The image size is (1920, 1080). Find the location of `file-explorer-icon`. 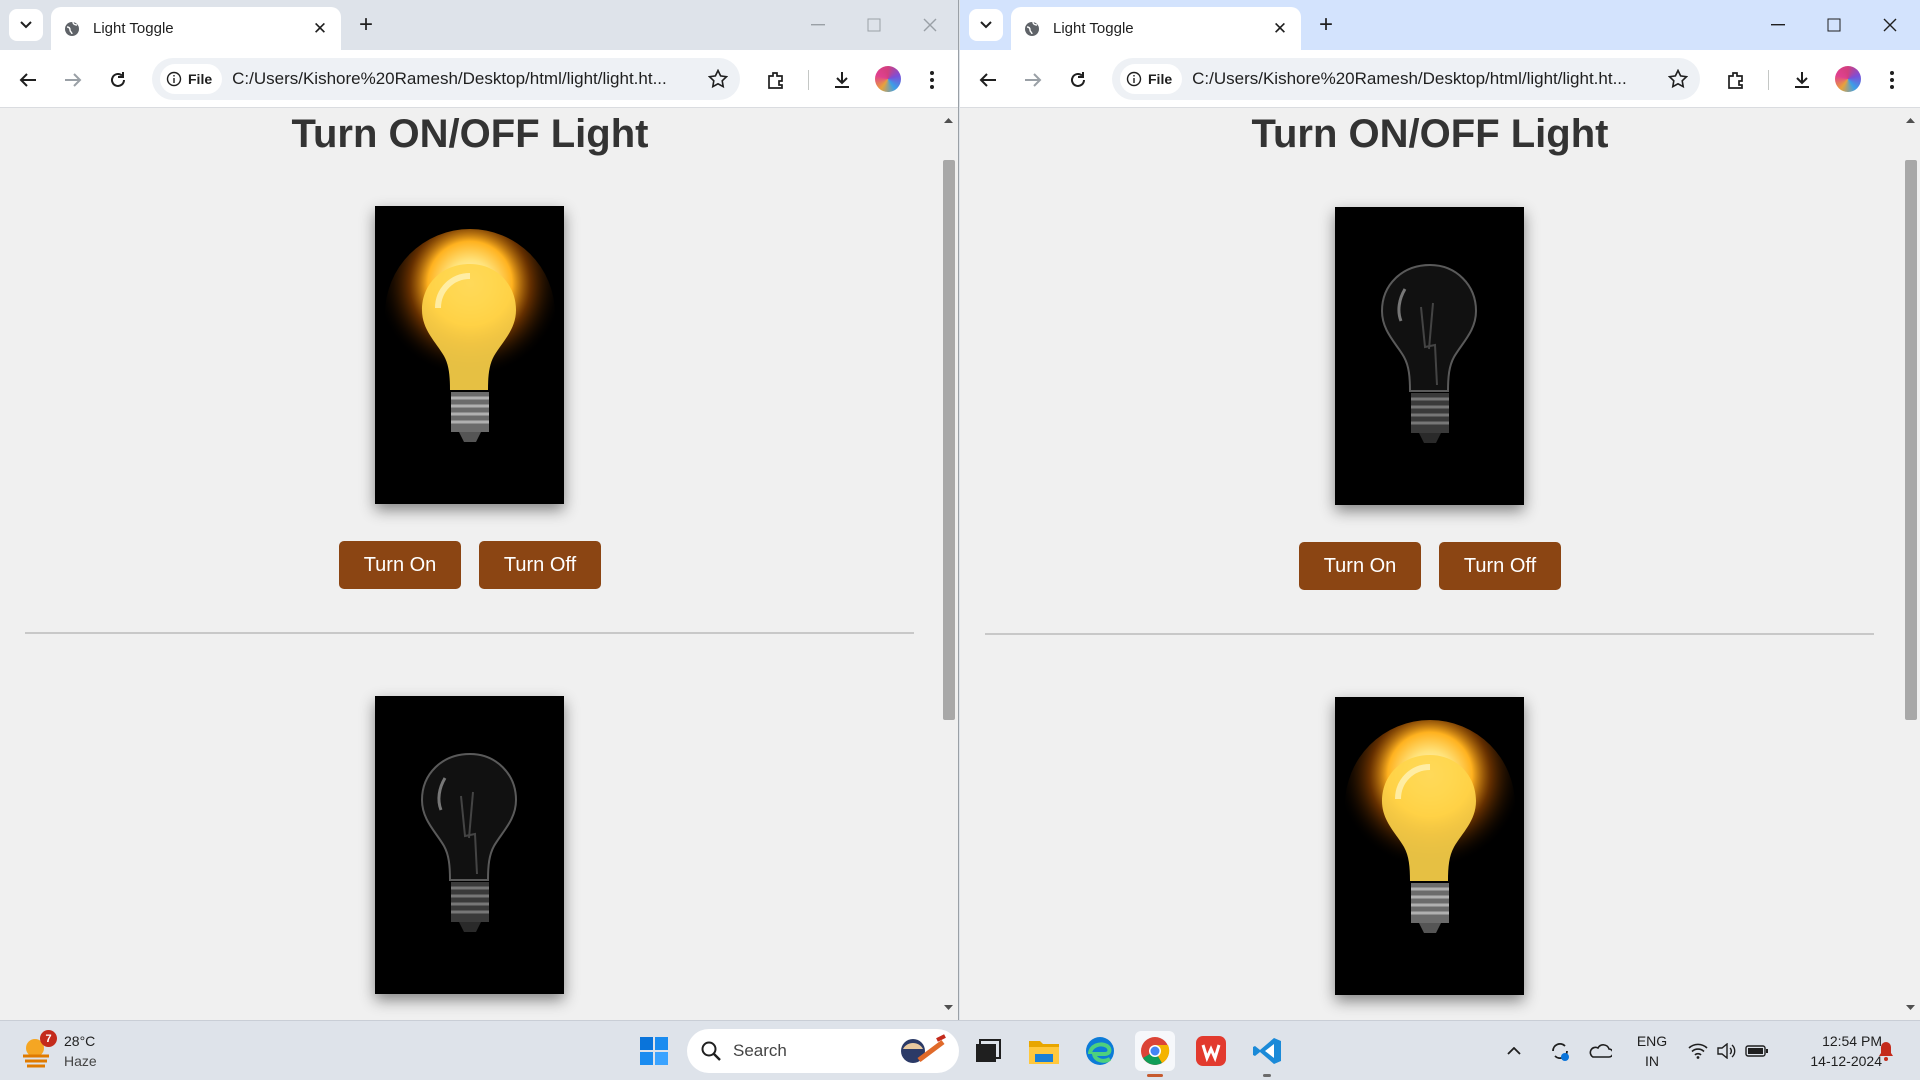

file-explorer-icon is located at coordinates (1044, 1051).